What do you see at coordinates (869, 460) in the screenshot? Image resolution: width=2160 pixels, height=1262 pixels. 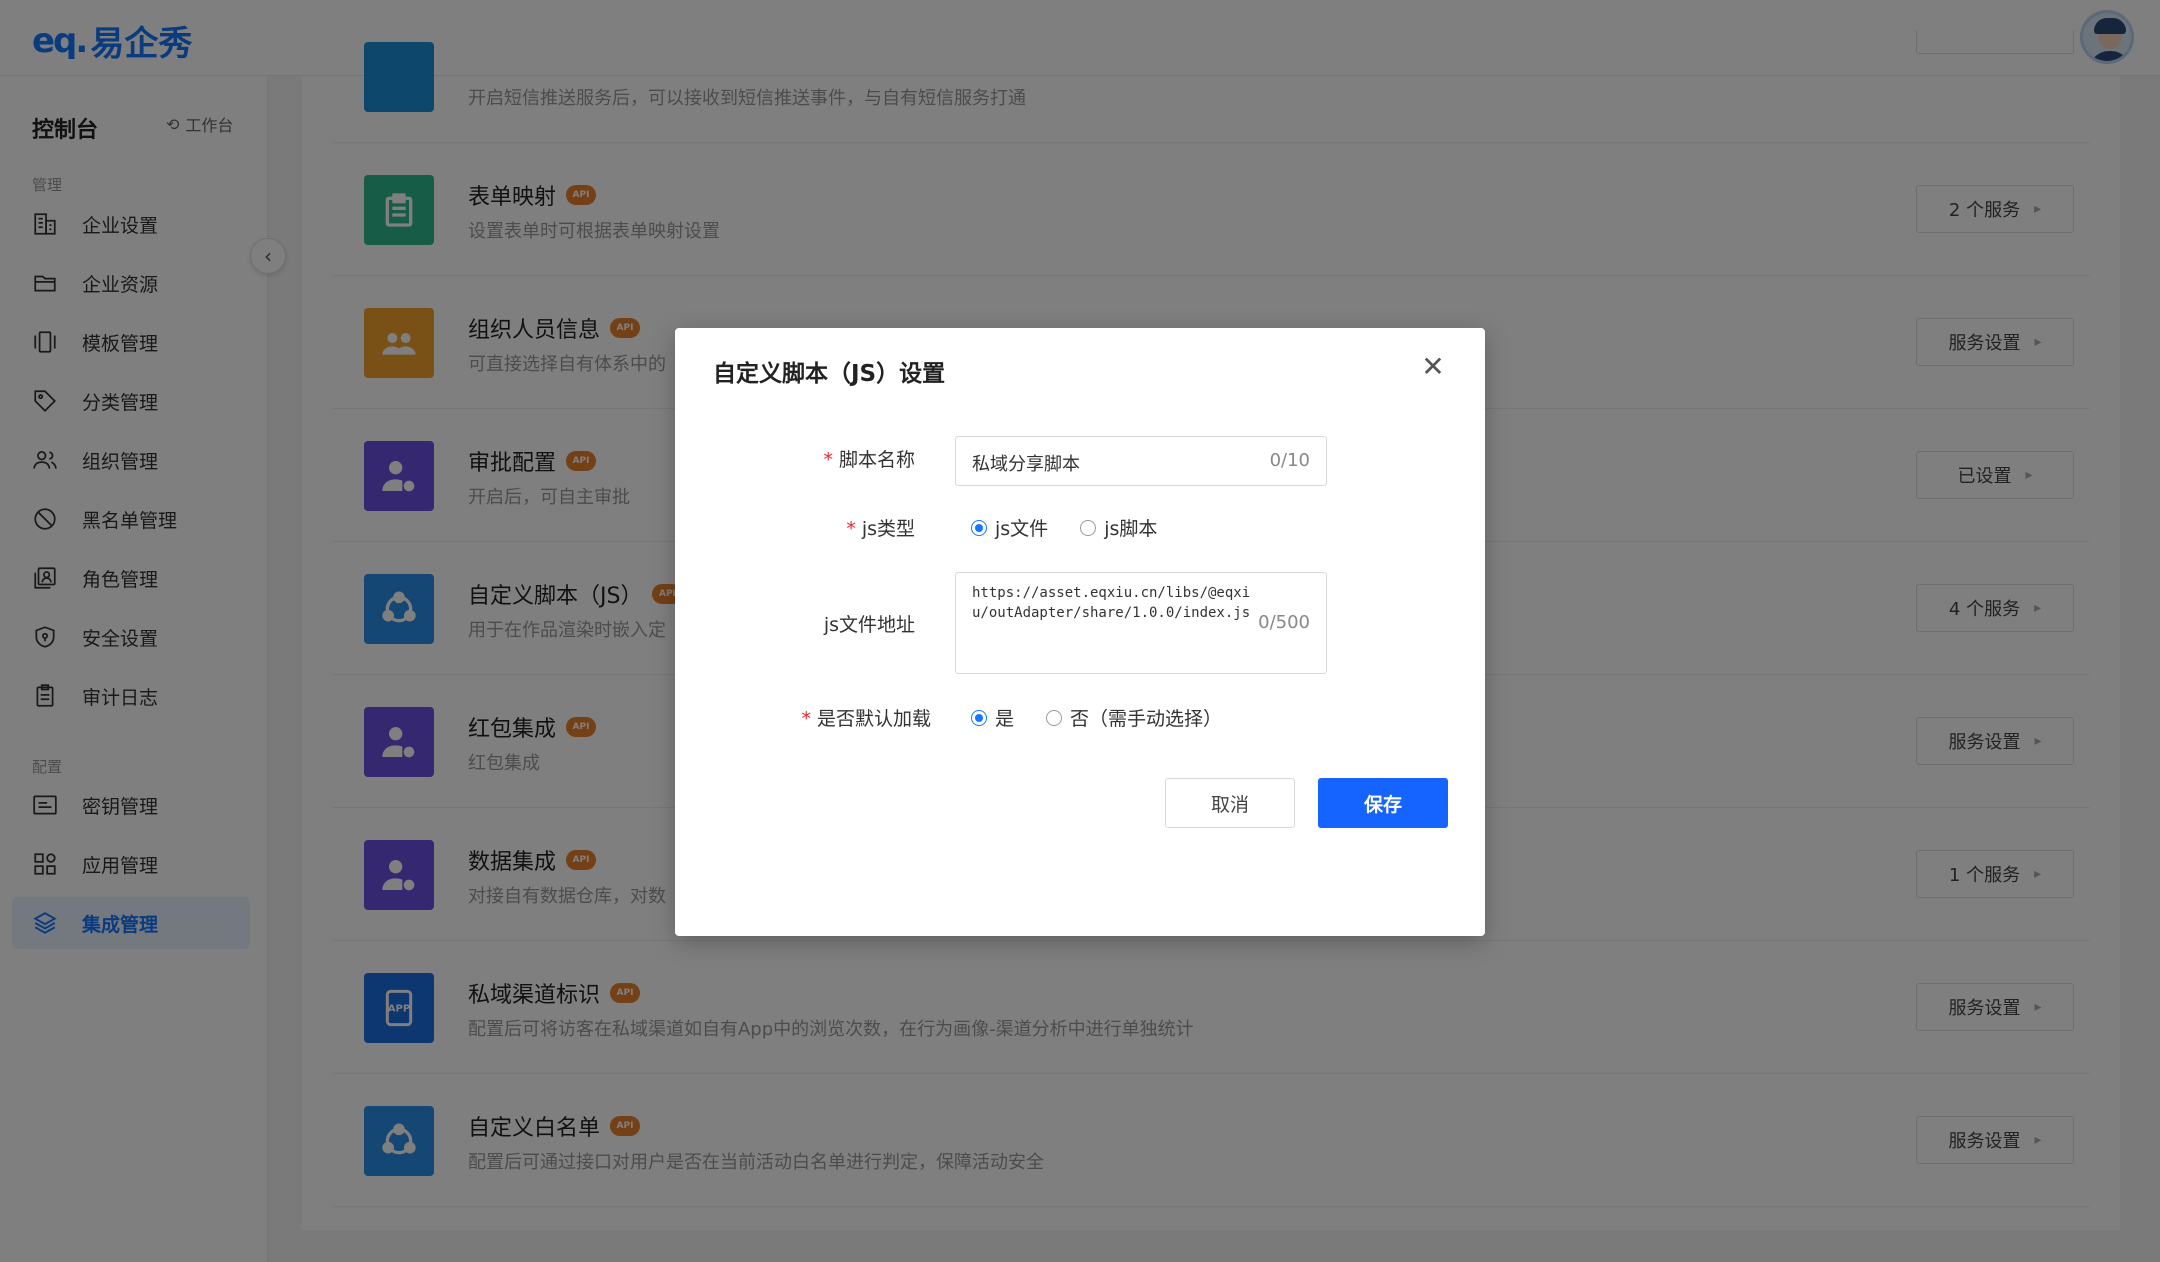 I see `script-name-label: * 脚本名称` at bounding box center [869, 460].